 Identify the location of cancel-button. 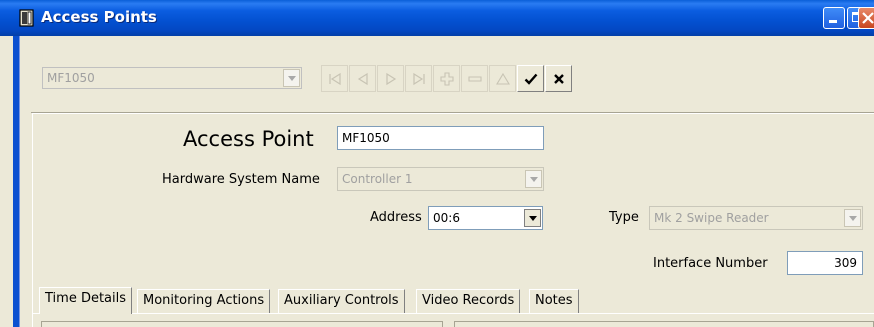
(558, 78).